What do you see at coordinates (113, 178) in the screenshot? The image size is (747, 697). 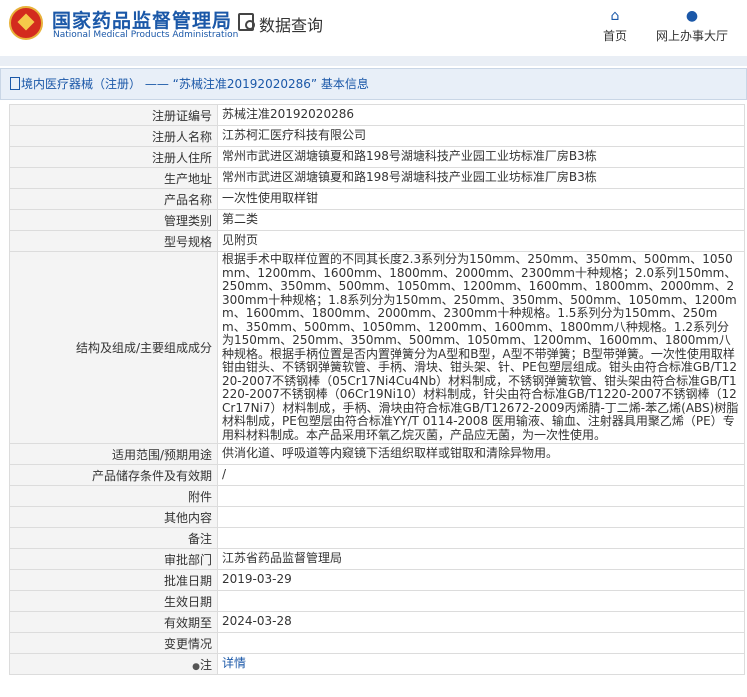 I see `field-label: 生产地址` at bounding box center [113, 178].